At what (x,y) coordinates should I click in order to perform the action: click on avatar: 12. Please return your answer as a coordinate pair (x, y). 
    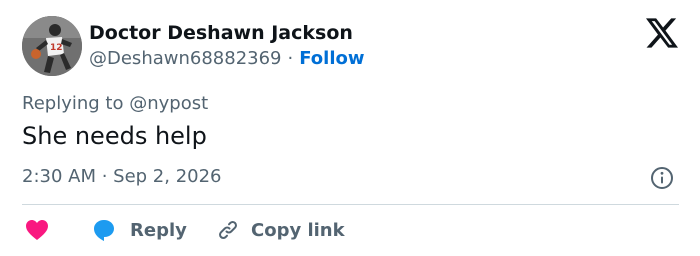
    Looking at the image, I should click on (52, 46).